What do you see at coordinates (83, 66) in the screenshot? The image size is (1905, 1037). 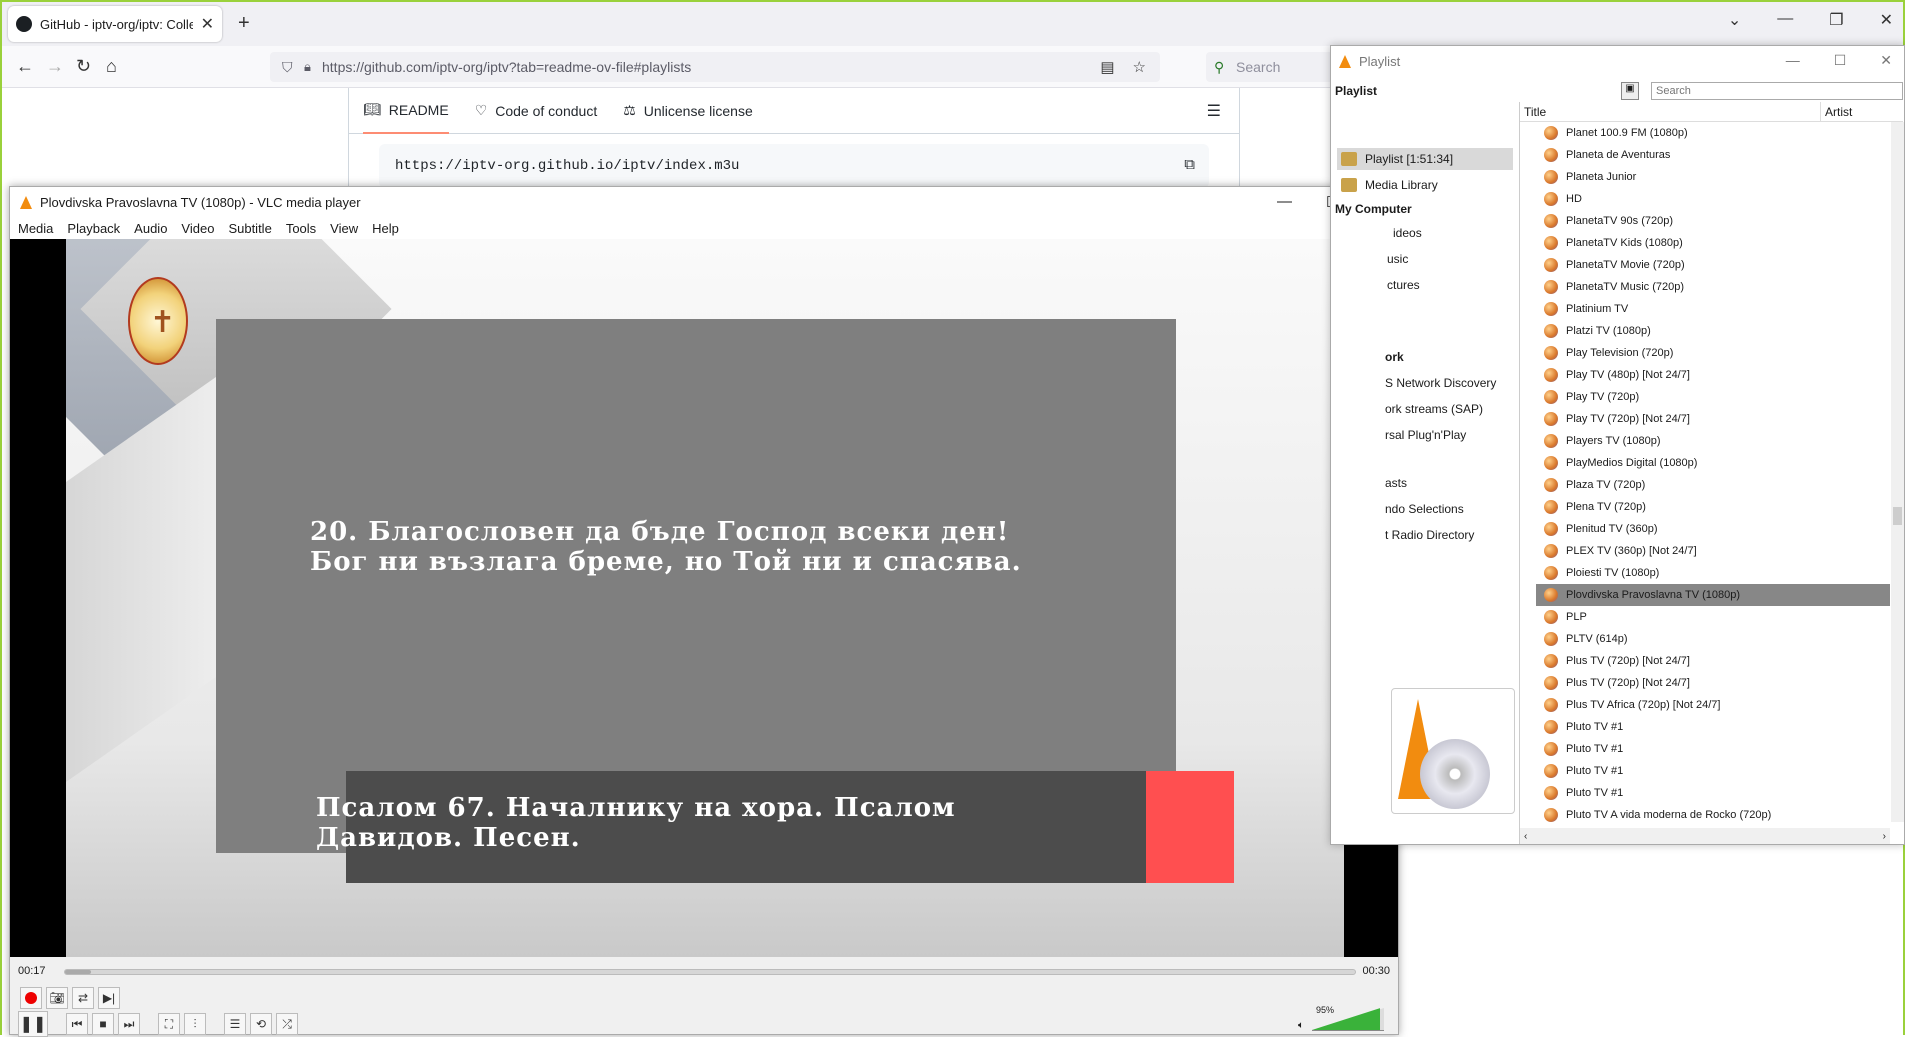 I see `reload-icon: ↻` at bounding box center [83, 66].